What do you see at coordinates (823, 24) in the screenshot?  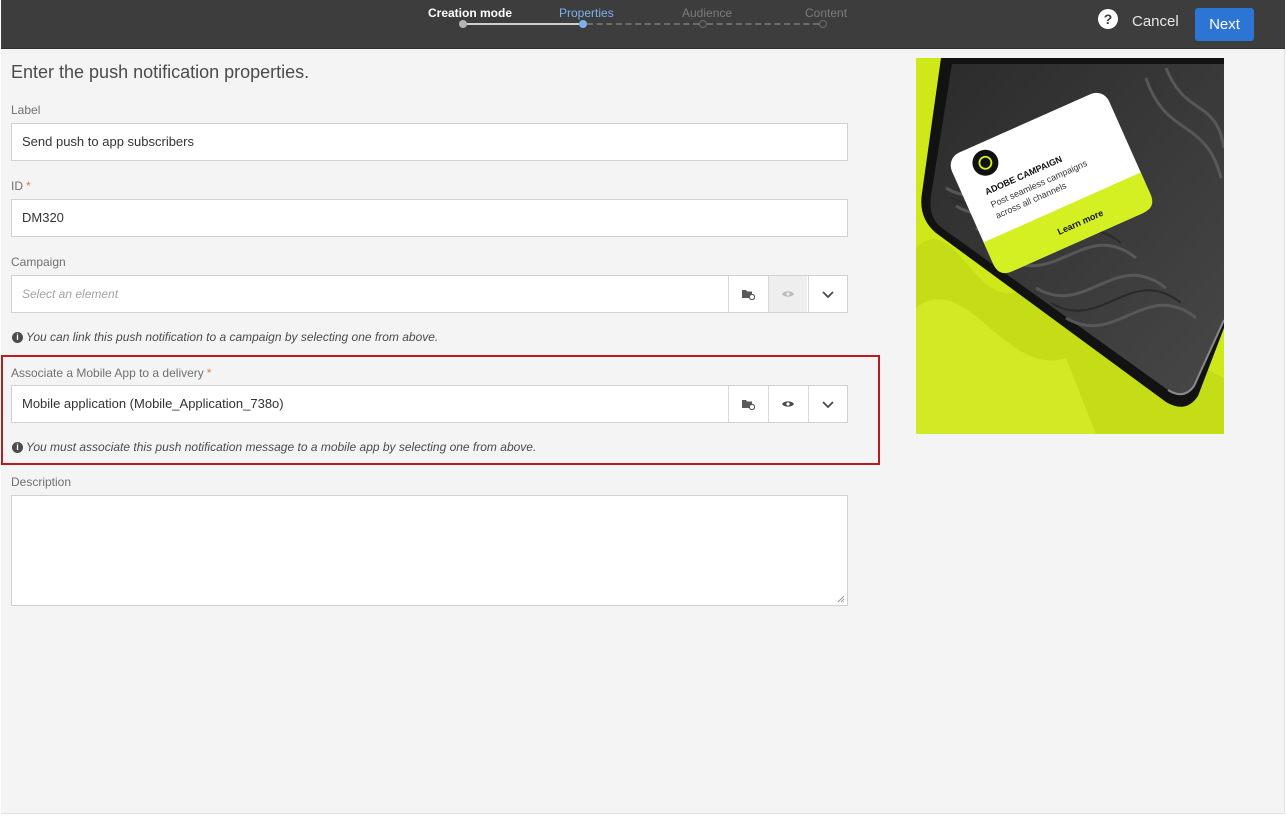 I see `step-content-dot` at bounding box center [823, 24].